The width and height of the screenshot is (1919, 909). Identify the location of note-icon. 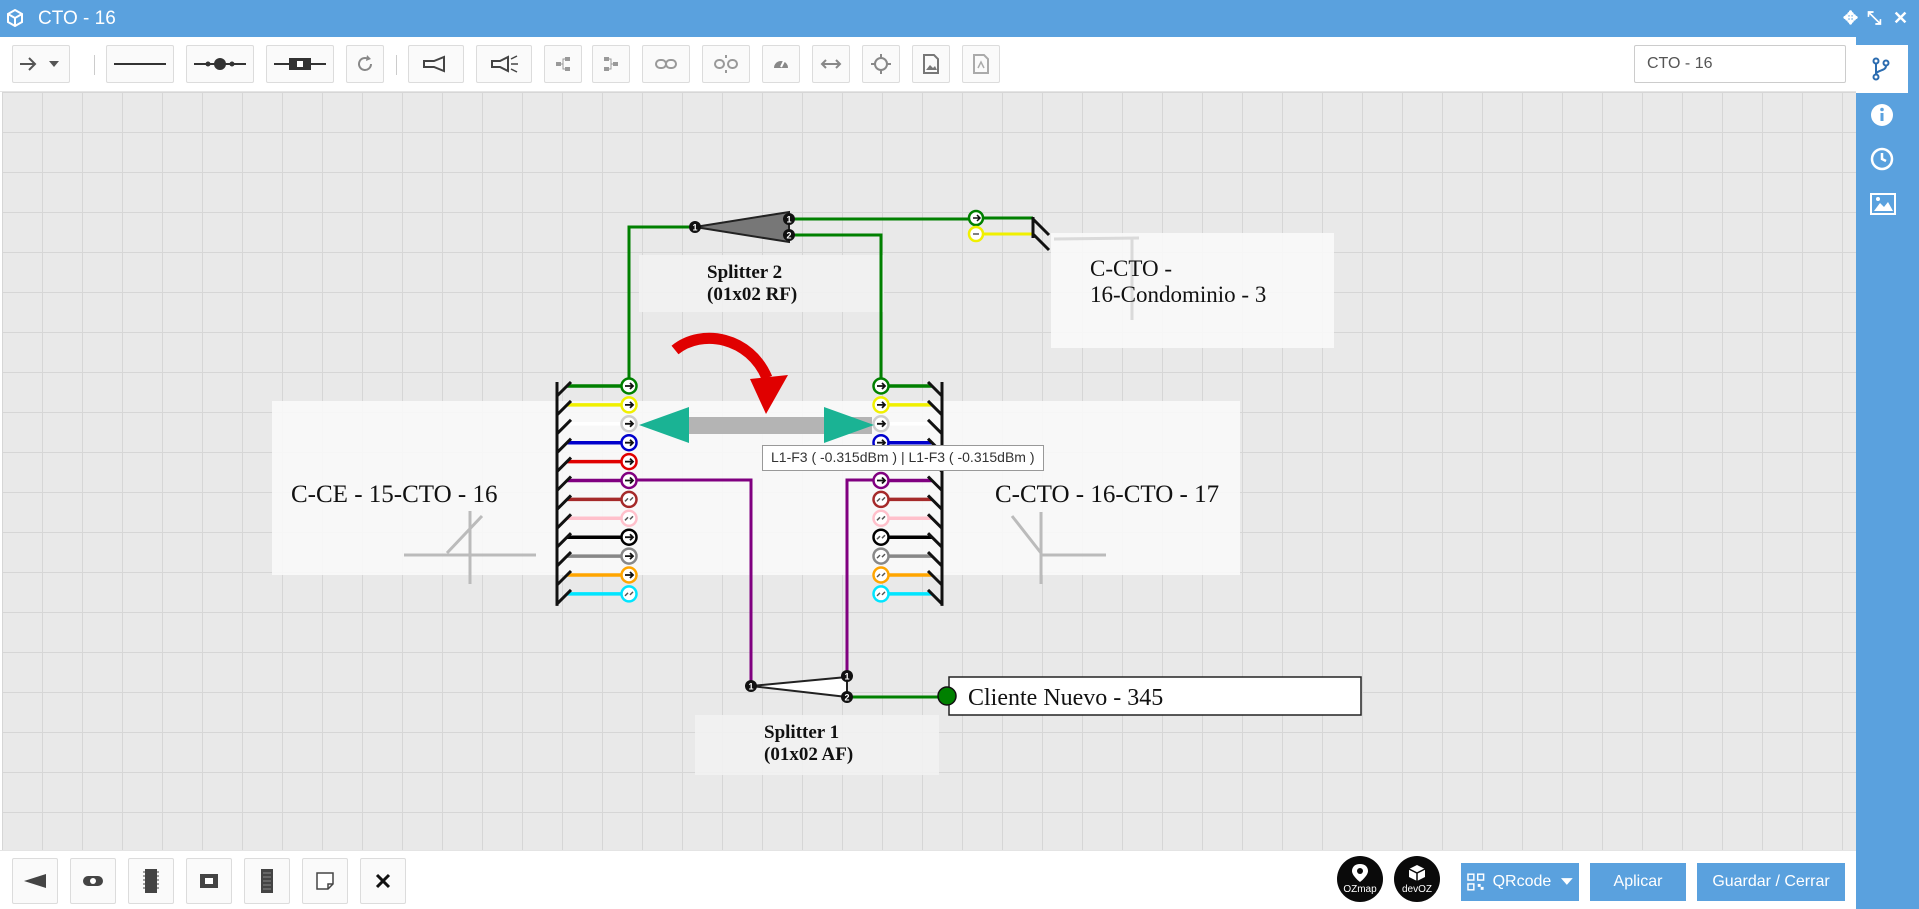
(325, 881).